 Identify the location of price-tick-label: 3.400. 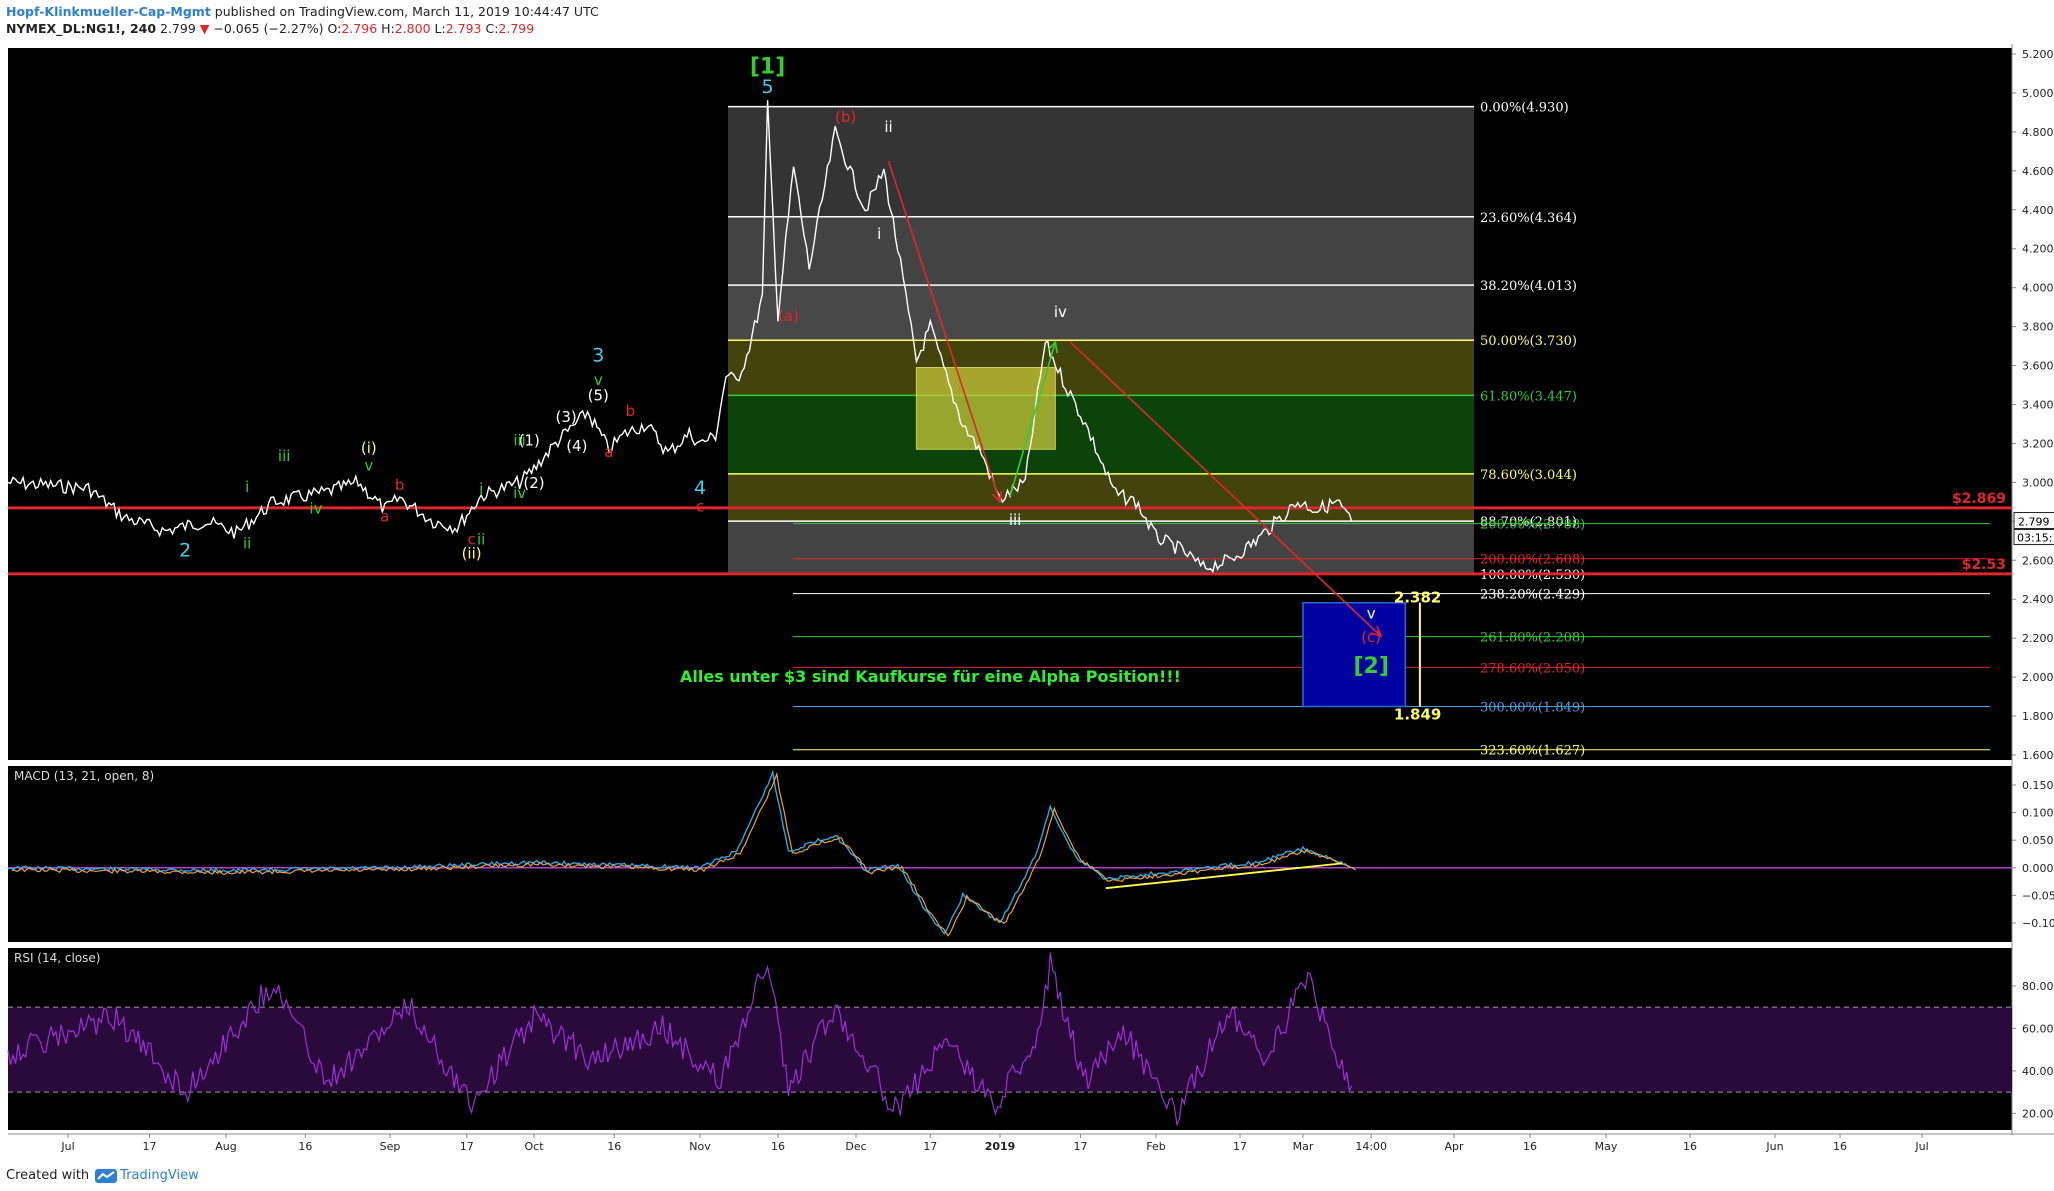
(2038, 405).